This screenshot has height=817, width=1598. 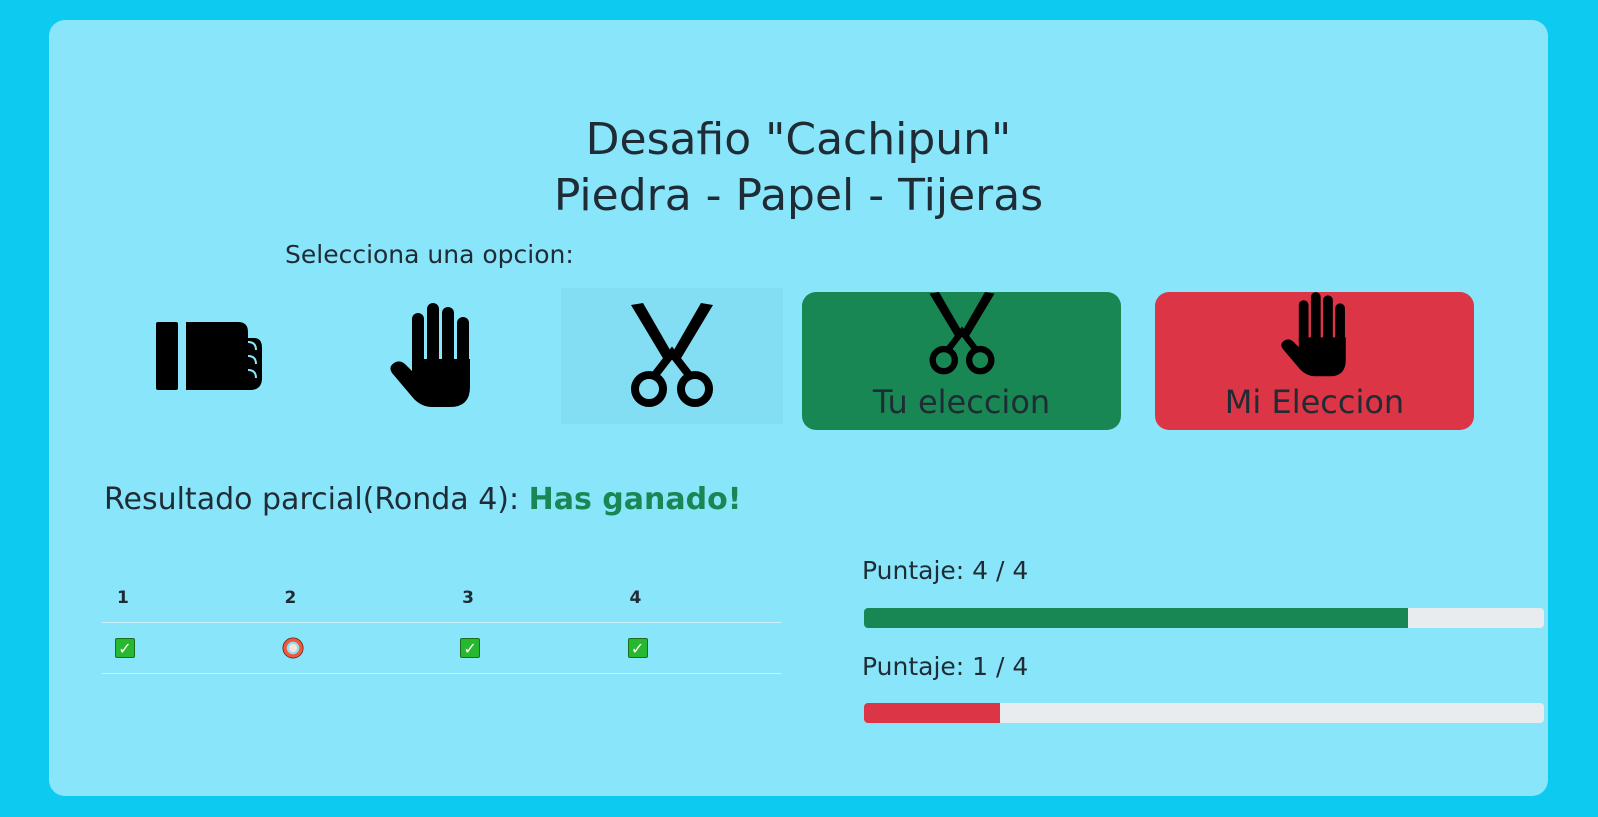 I want to click on player-score-label: Puntaje: 4 / 4, so click(x=945, y=570).